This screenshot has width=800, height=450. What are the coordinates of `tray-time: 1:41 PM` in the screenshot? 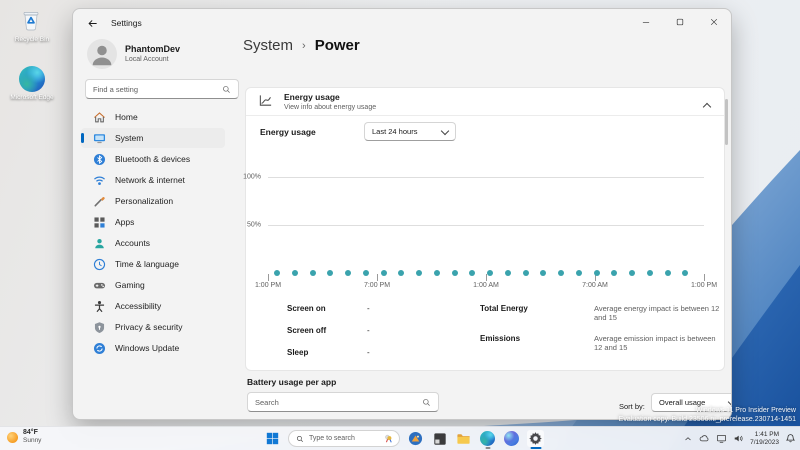 It's located at (766, 434).